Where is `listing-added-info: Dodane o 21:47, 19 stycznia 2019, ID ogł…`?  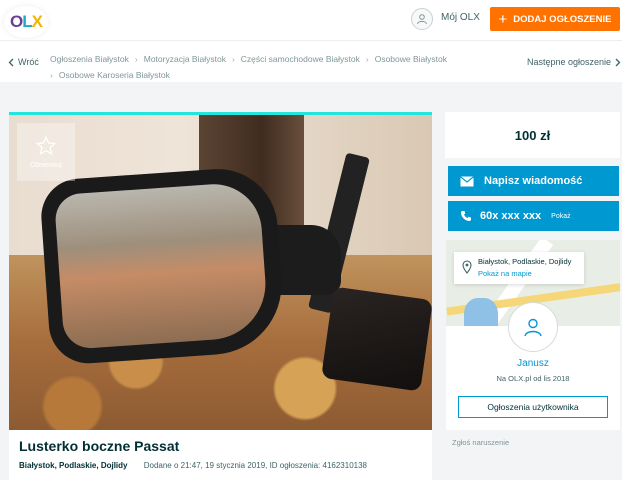
listing-added-info: Dodane o 21:47, 19 stycznia 2019, ID ogł… is located at coordinates (255, 465).